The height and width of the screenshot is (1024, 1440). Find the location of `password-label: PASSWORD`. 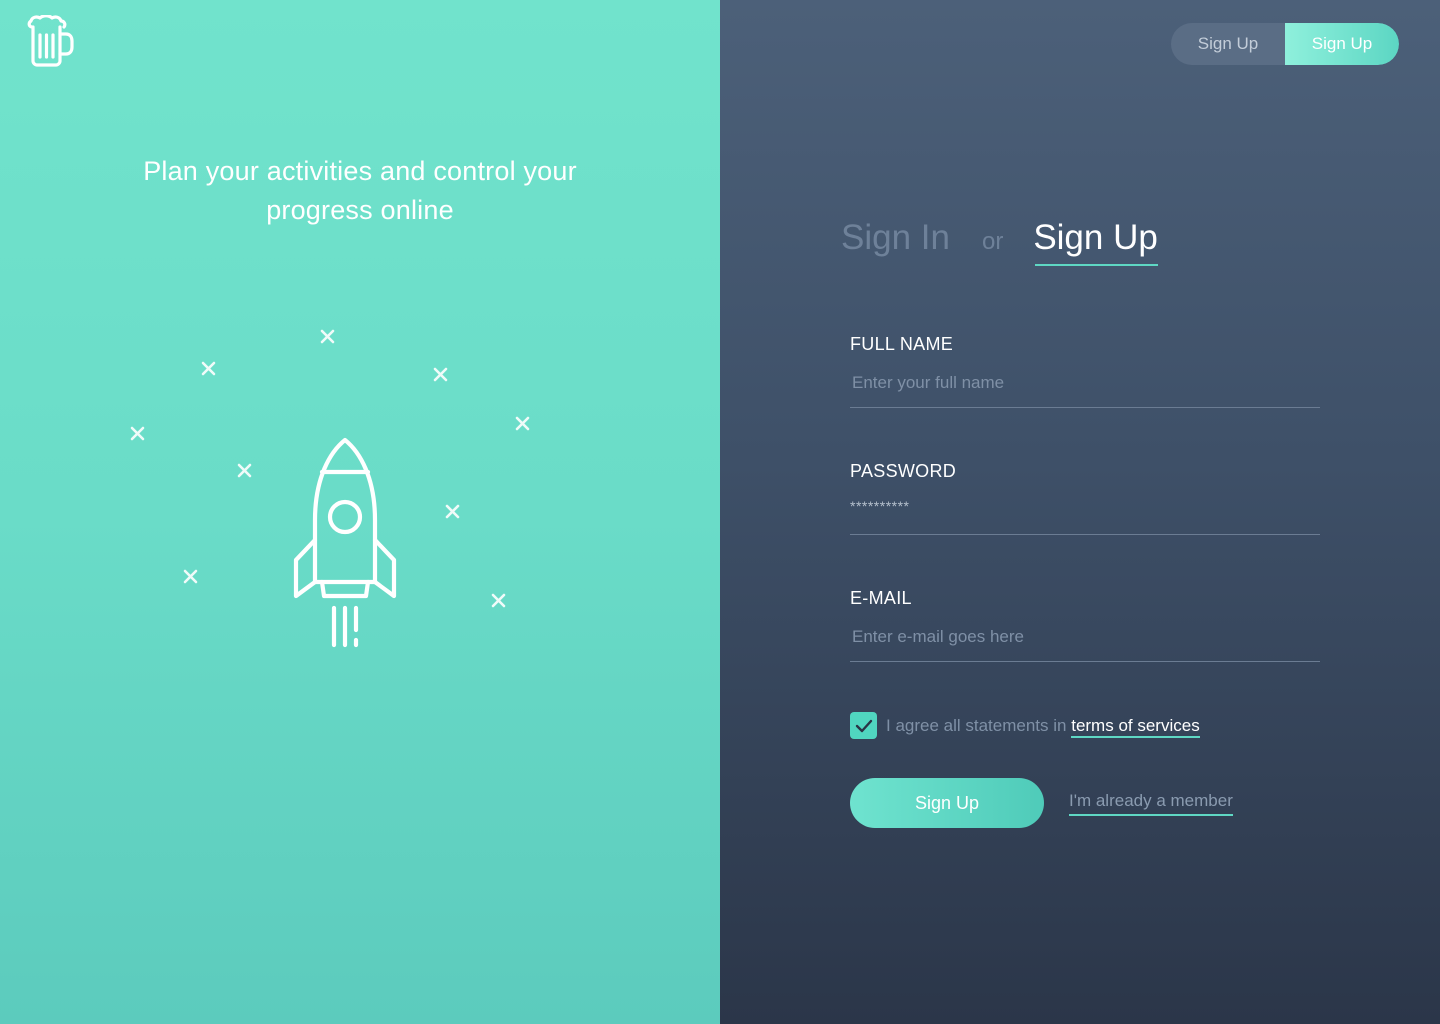

password-label: PASSWORD is located at coordinates (903, 471).